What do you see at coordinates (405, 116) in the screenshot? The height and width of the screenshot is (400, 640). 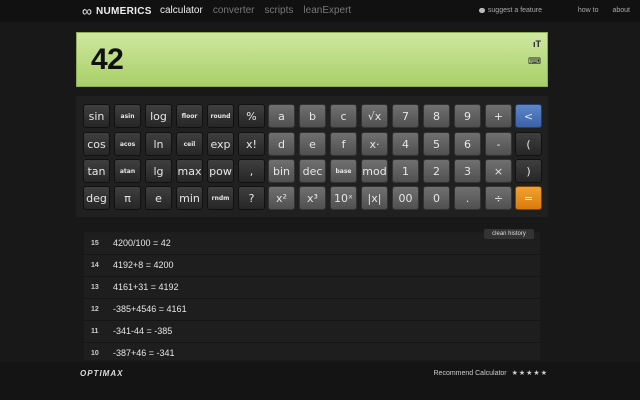 I see `key-7: 7` at bounding box center [405, 116].